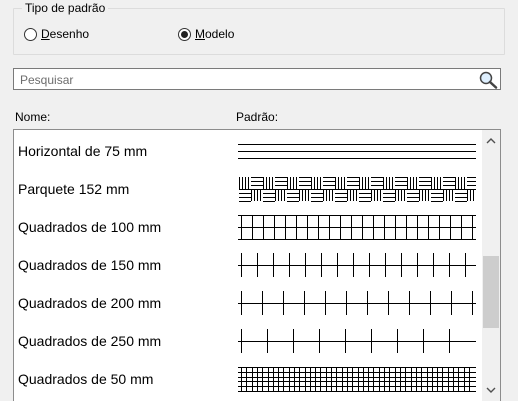  What do you see at coordinates (90, 265) in the screenshot?
I see `pattern-name: Quadrados de 150 mm` at bounding box center [90, 265].